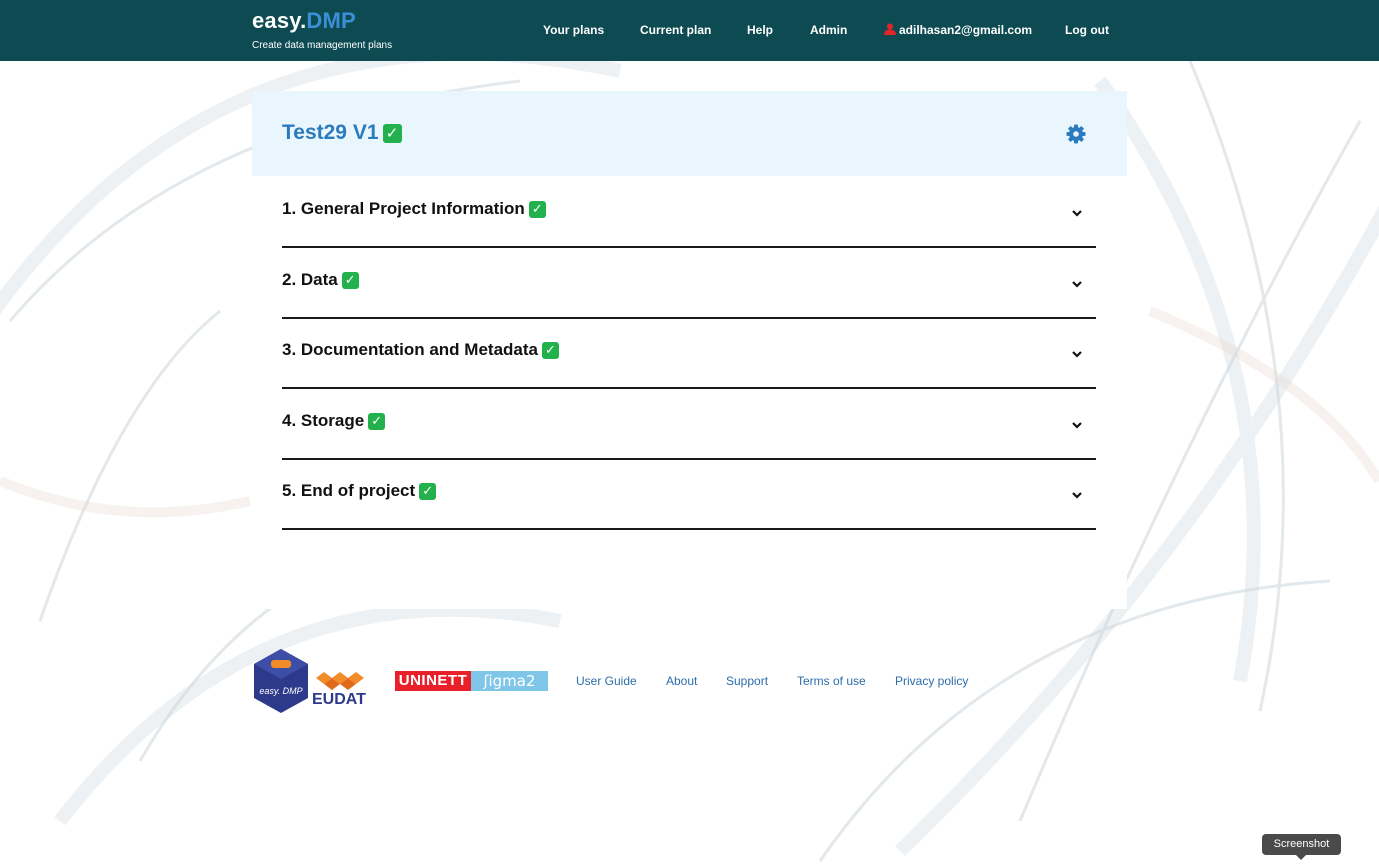 The image size is (1379, 864). What do you see at coordinates (689, 133) in the screenshot?
I see `plan-header: Test29 V1 ✓` at bounding box center [689, 133].